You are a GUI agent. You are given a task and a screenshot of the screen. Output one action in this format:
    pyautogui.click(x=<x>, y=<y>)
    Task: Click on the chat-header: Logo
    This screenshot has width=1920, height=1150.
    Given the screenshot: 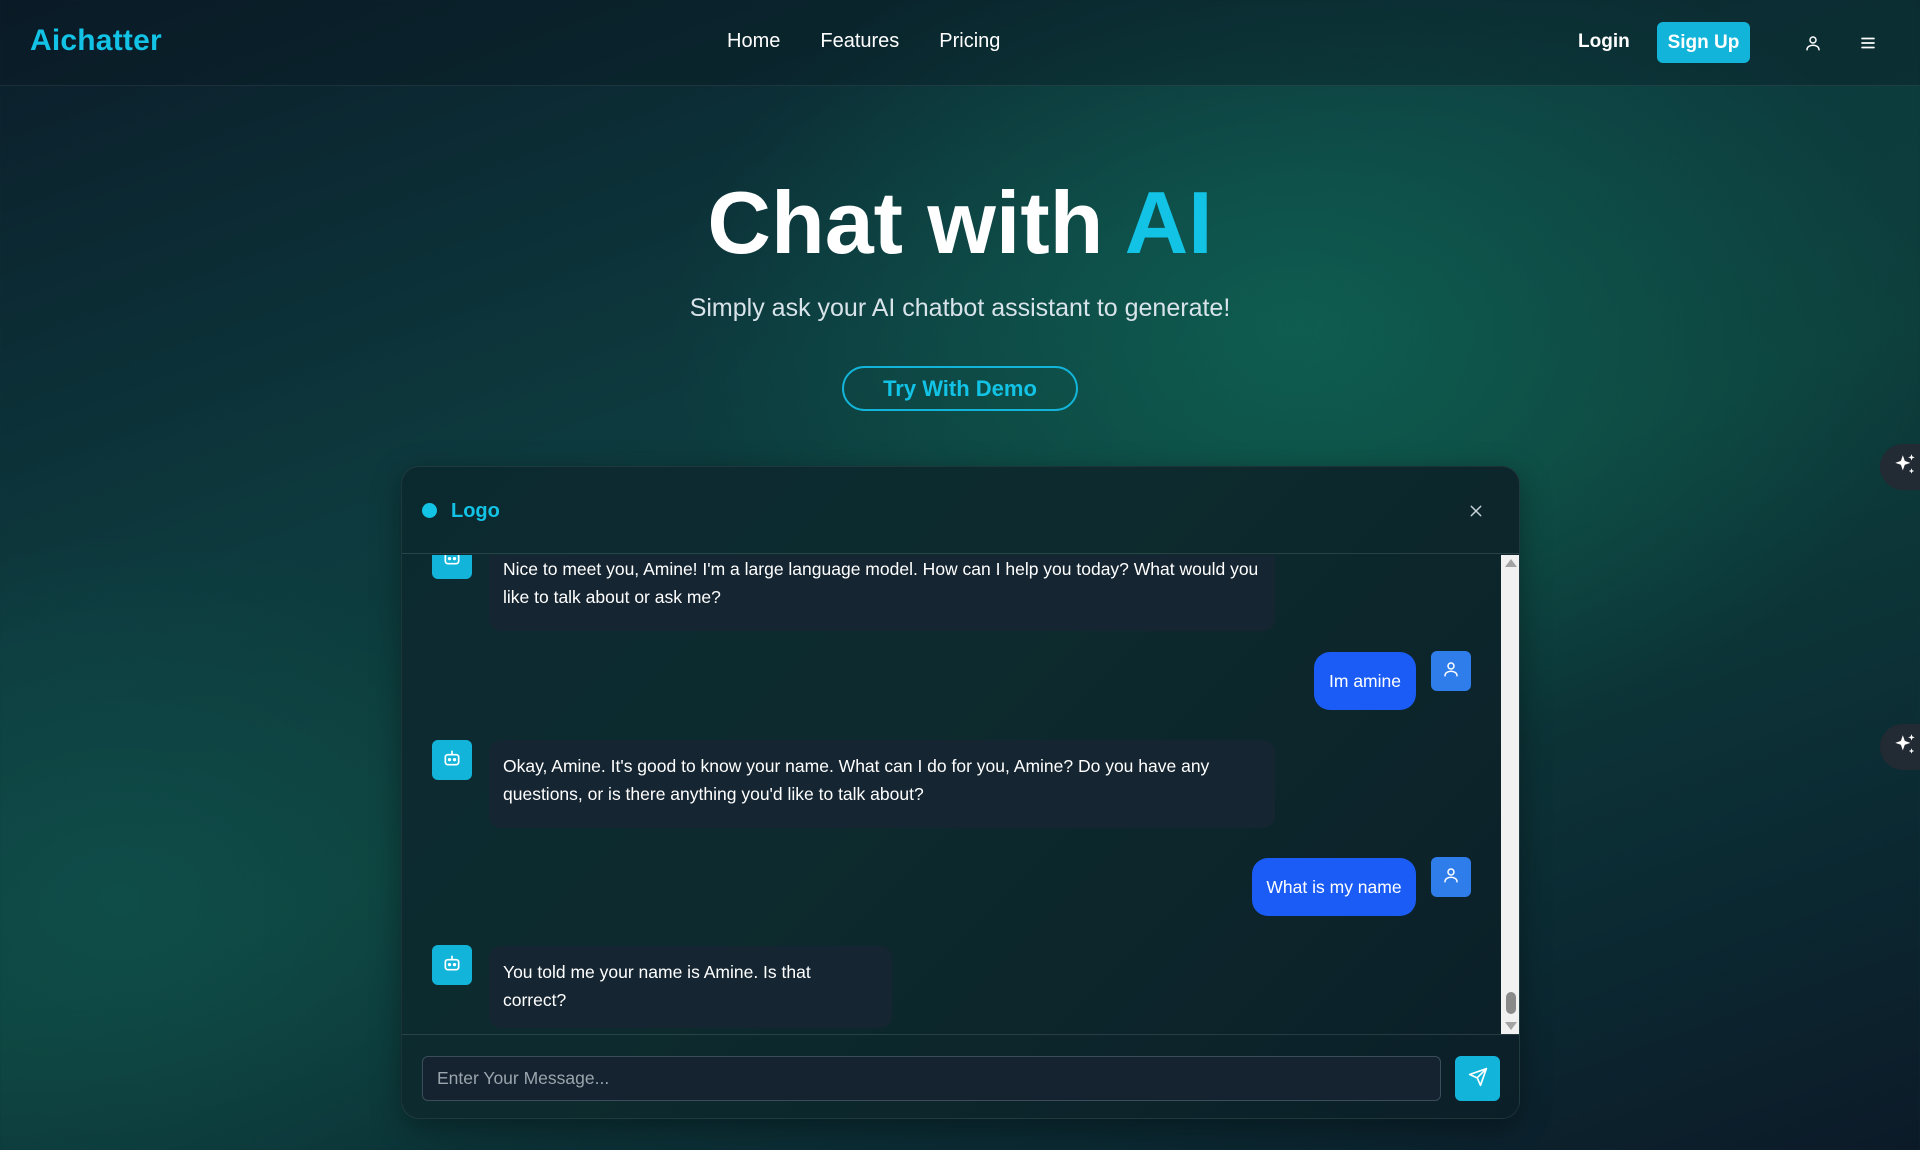 What is the action you would take?
    pyautogui.click(x=960, y=510)
    